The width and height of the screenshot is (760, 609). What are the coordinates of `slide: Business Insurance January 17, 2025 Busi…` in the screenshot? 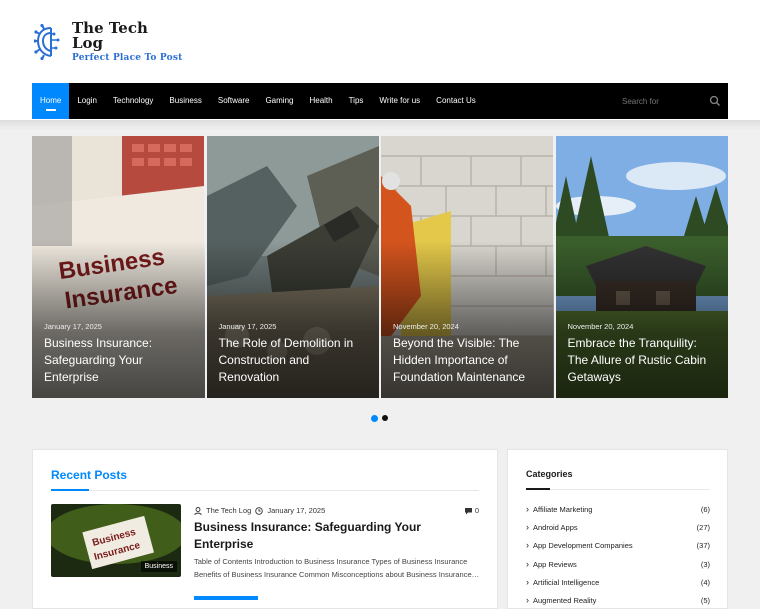 It's located at (118, 267).